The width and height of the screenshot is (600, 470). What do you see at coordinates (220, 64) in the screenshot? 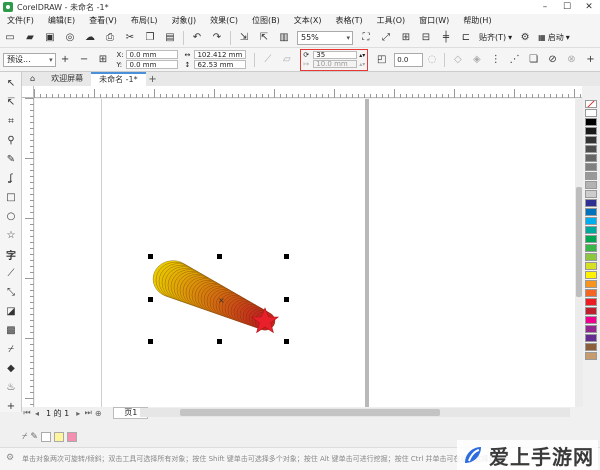
I see `height-field: 62.53 mm` at bounding box center [220, 64].